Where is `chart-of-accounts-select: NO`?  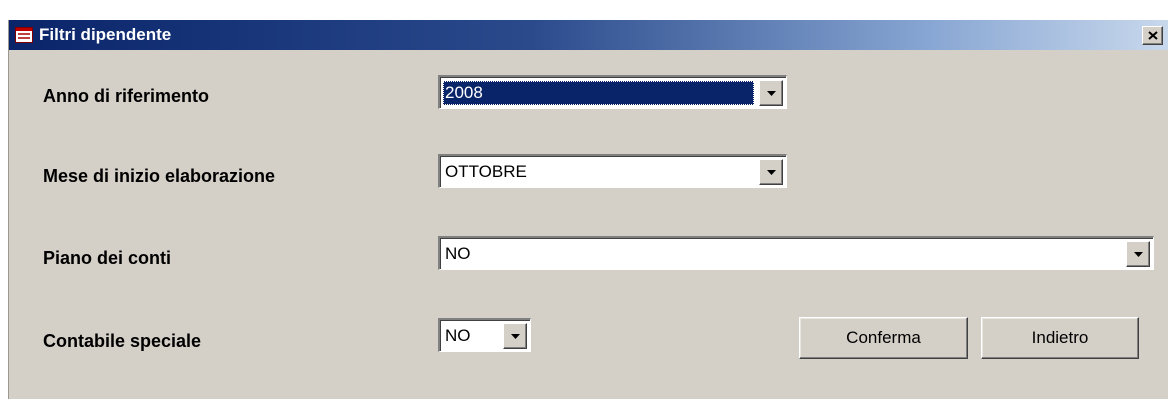 chart-of-accounts-select: NO is located at coordinates (796, 253).